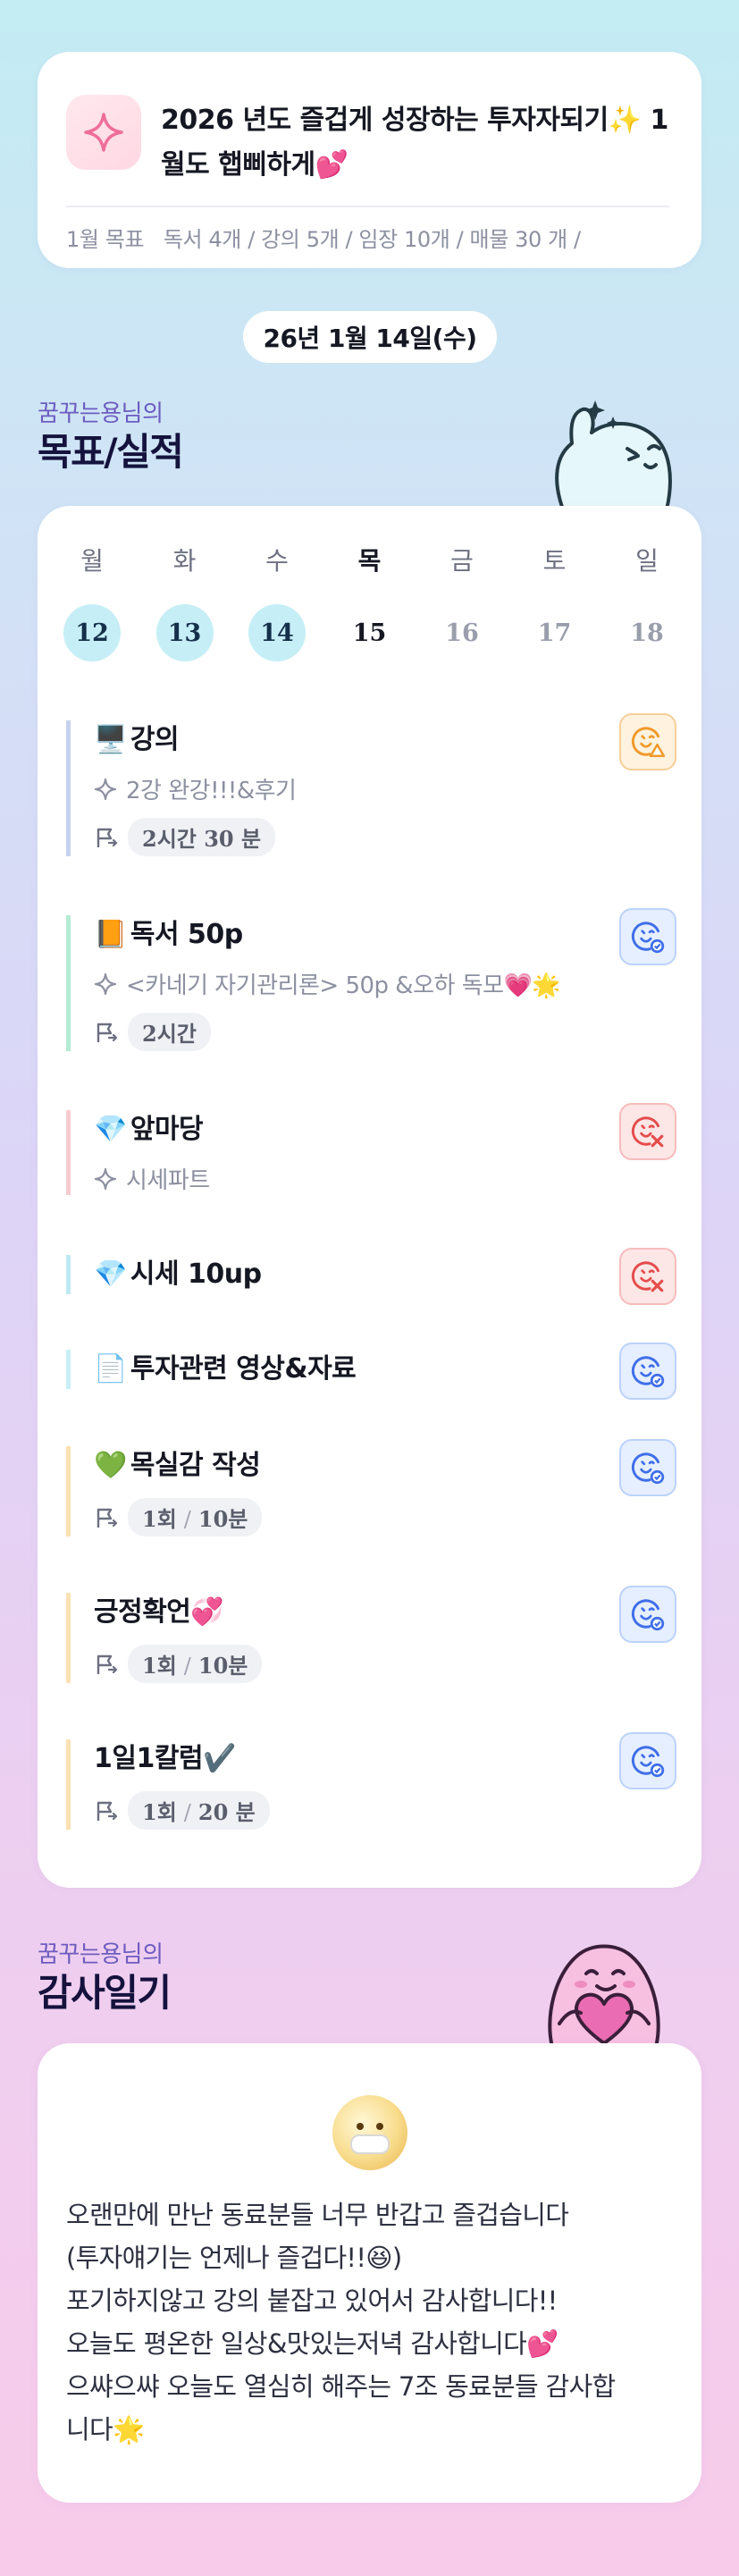  What do you see at coordinates (184, 602) in the screenshot?
I see `calendar-day: 화 13` at bounding box center [184, 602].